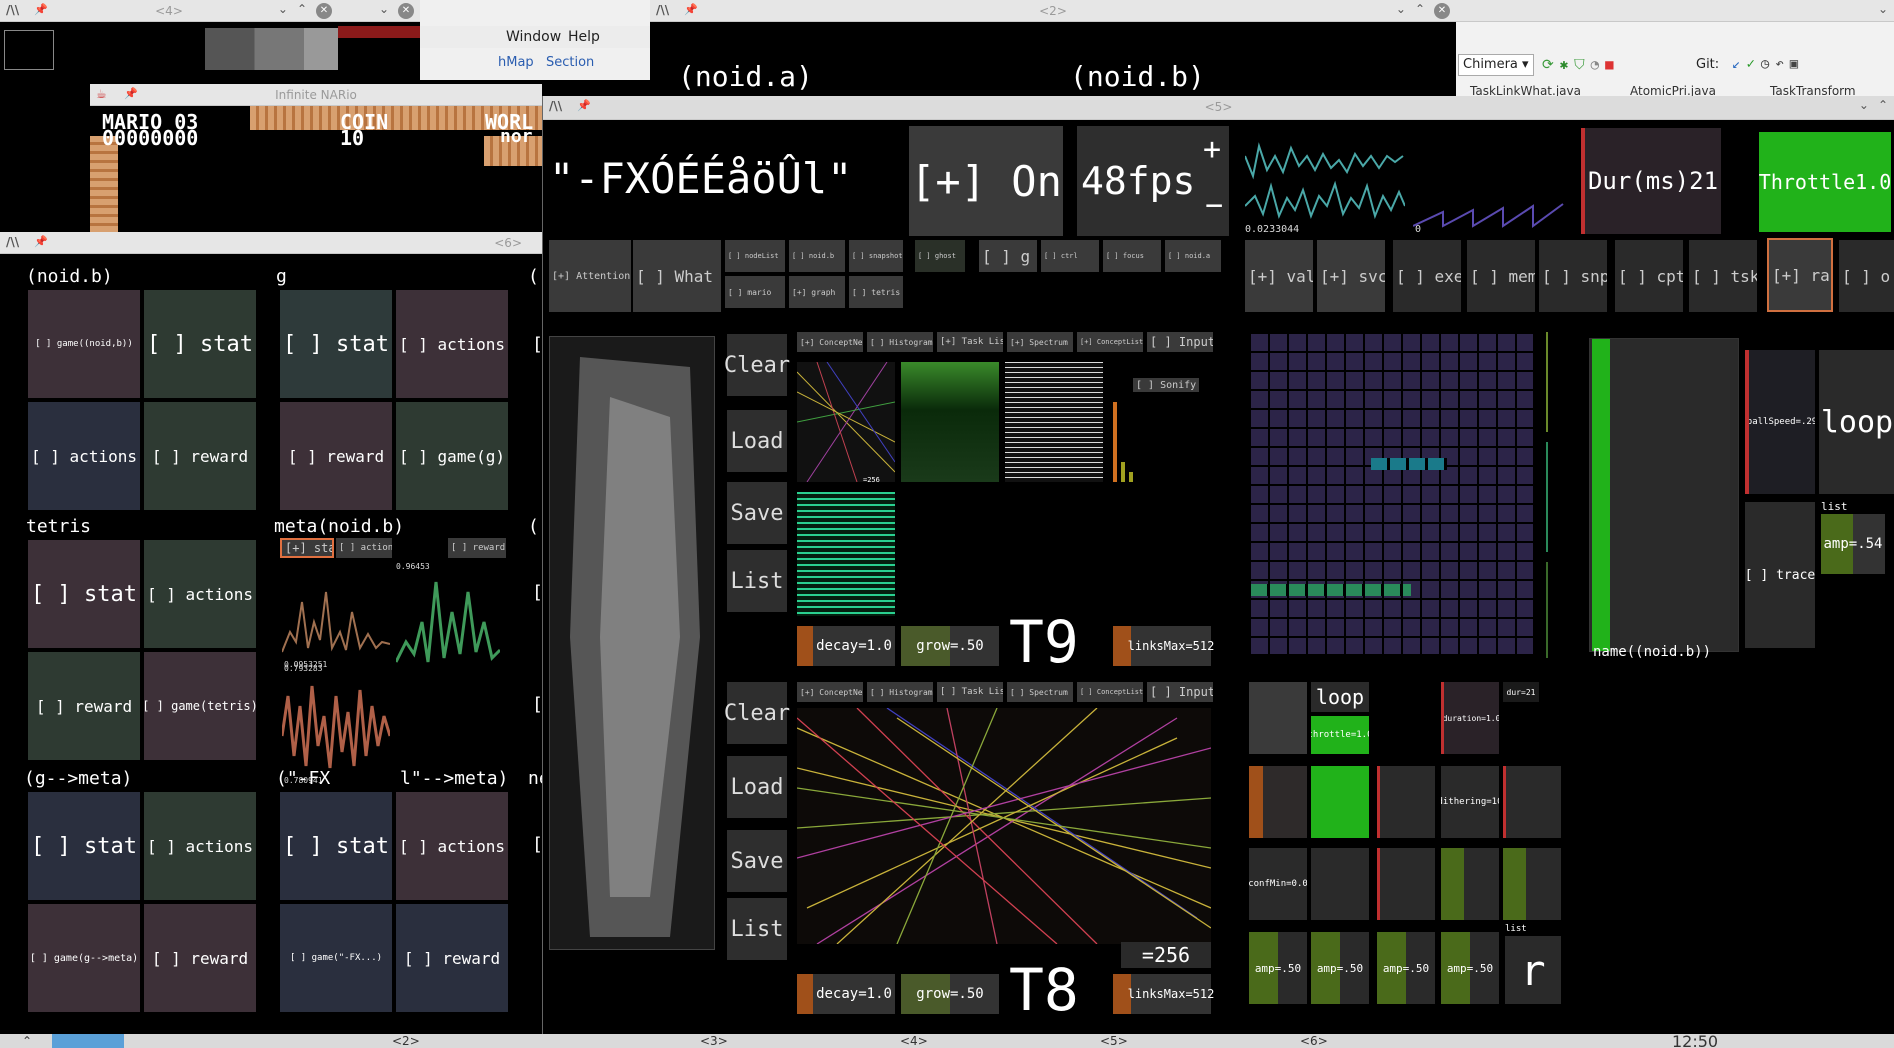 This screenshot has width=1894, height=1048. I want to click on mid-tab: [ ] g, so click(1008, 256).